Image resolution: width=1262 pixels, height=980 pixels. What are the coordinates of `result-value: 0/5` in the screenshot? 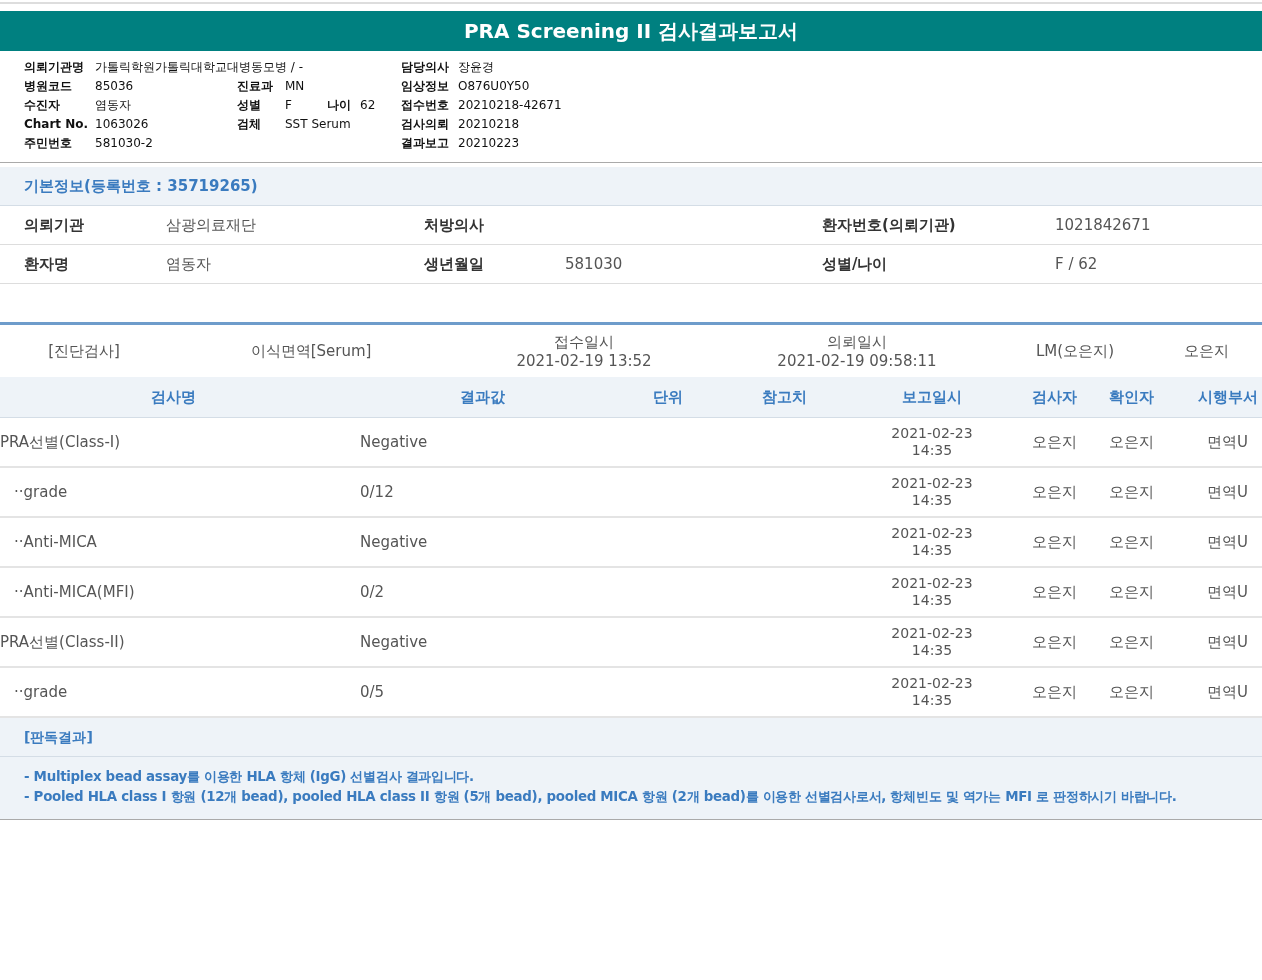 It's located at (372, 692).